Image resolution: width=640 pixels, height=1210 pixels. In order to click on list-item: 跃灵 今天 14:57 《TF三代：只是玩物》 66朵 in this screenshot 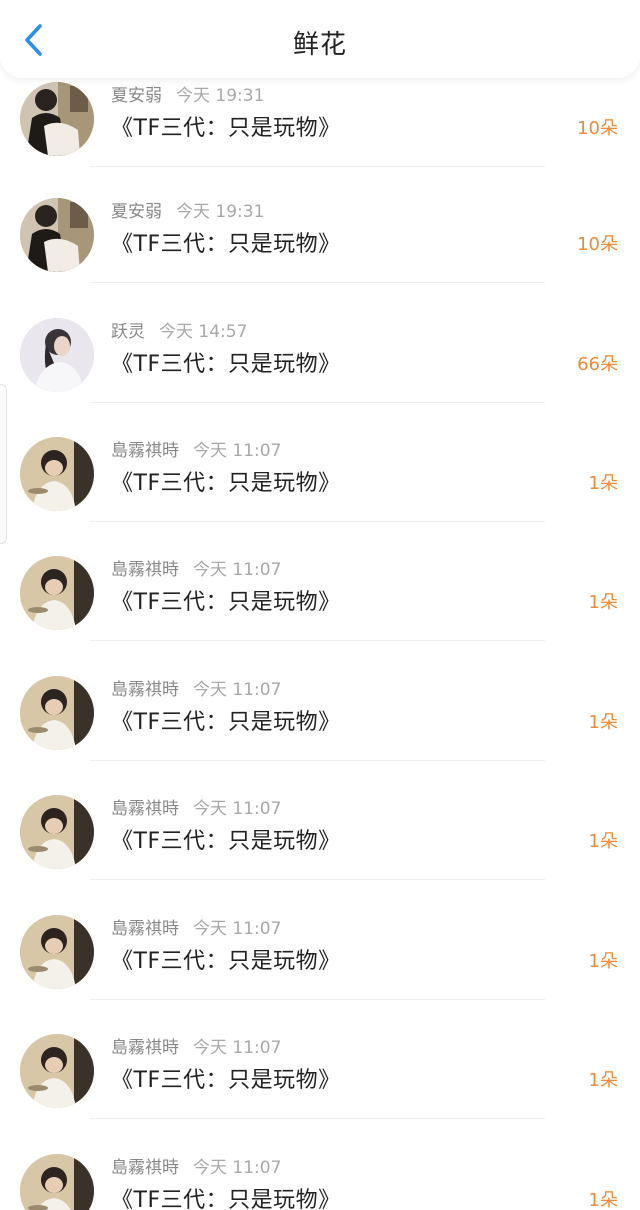, I will do `click(320, 370)`.